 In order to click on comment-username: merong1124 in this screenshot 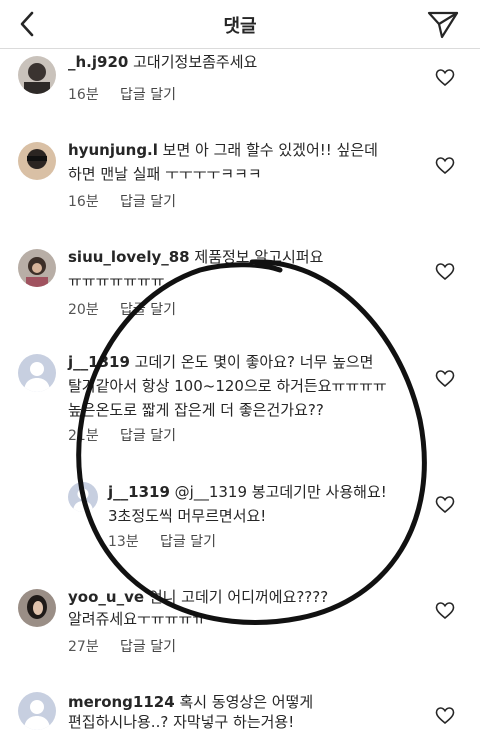, I will do `click(121, 702)`.